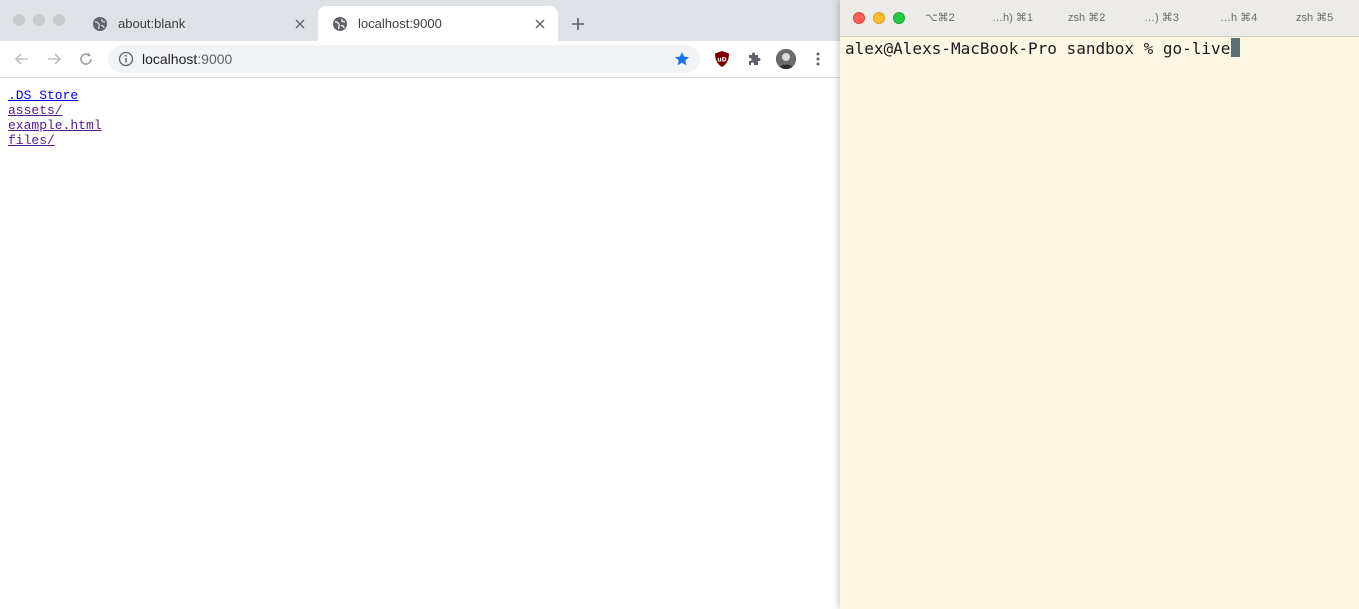 This screenshot has height=609, width=1359. Describe the element at coordinates (152, 23) in the screenshot. I see `tab-title: about:blank` at that location.